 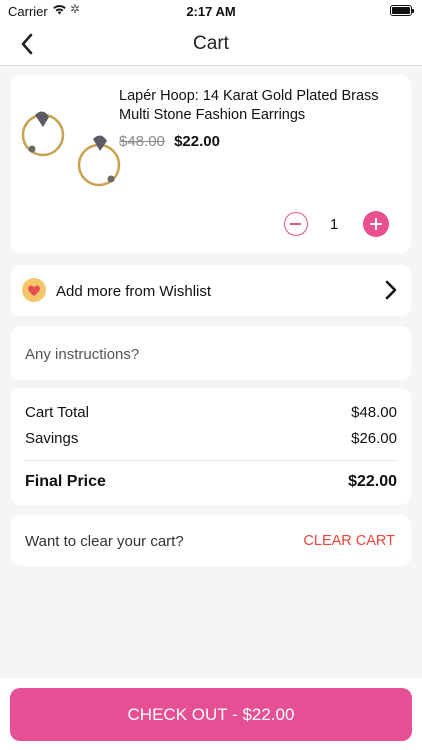 What do you see at coordinates (197, 141) in the screenshot?
I see `sale-price: $22.00` at bounding box center [197, 141].